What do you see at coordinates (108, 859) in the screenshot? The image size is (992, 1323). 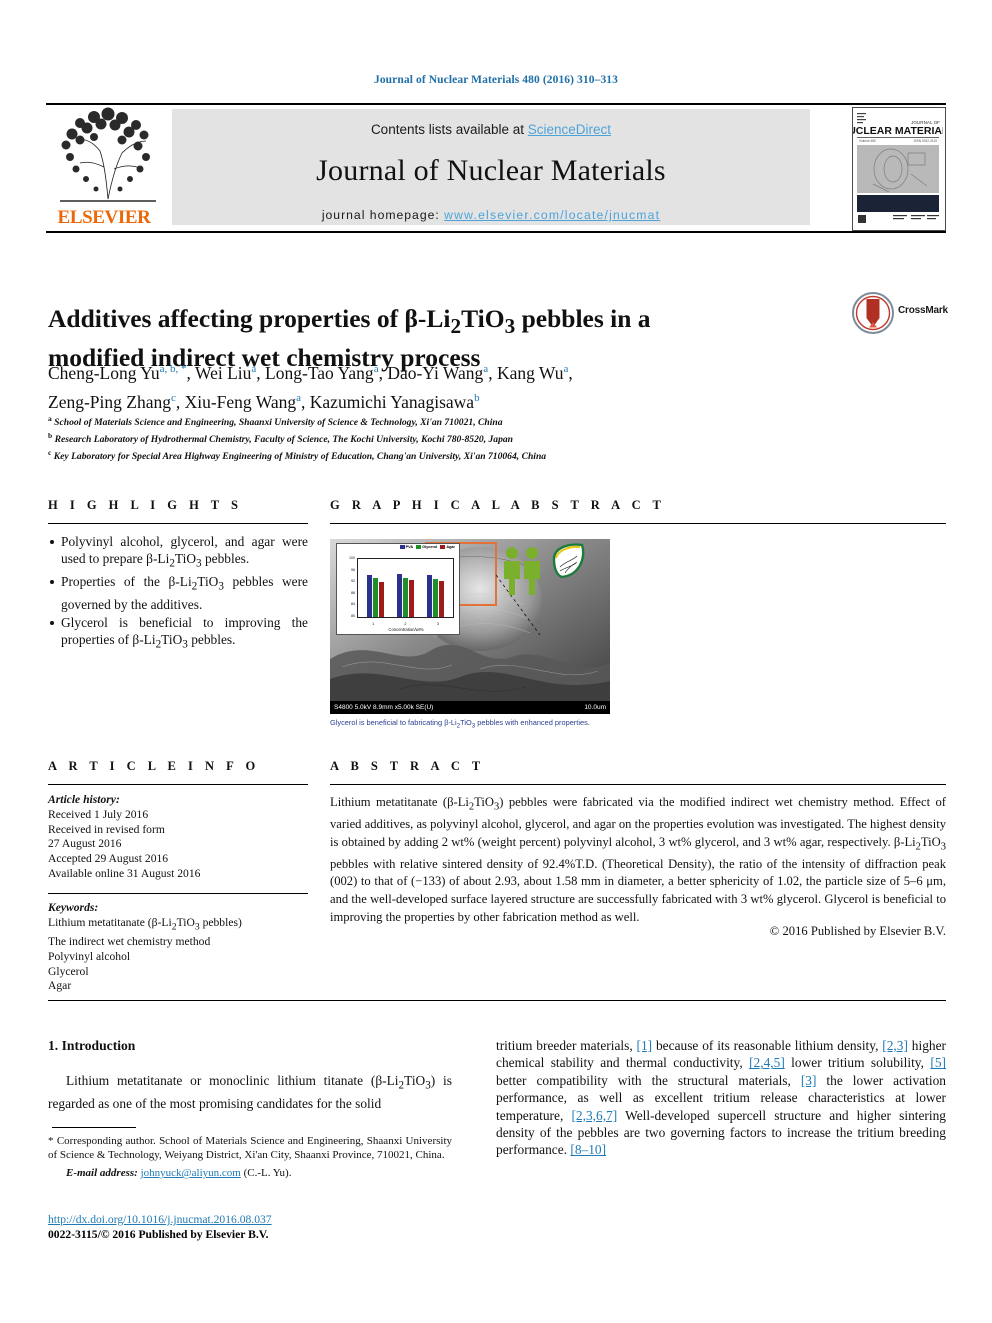 I see `history-line: Accepted 29 August 2016` at bounding box center [108, 859].